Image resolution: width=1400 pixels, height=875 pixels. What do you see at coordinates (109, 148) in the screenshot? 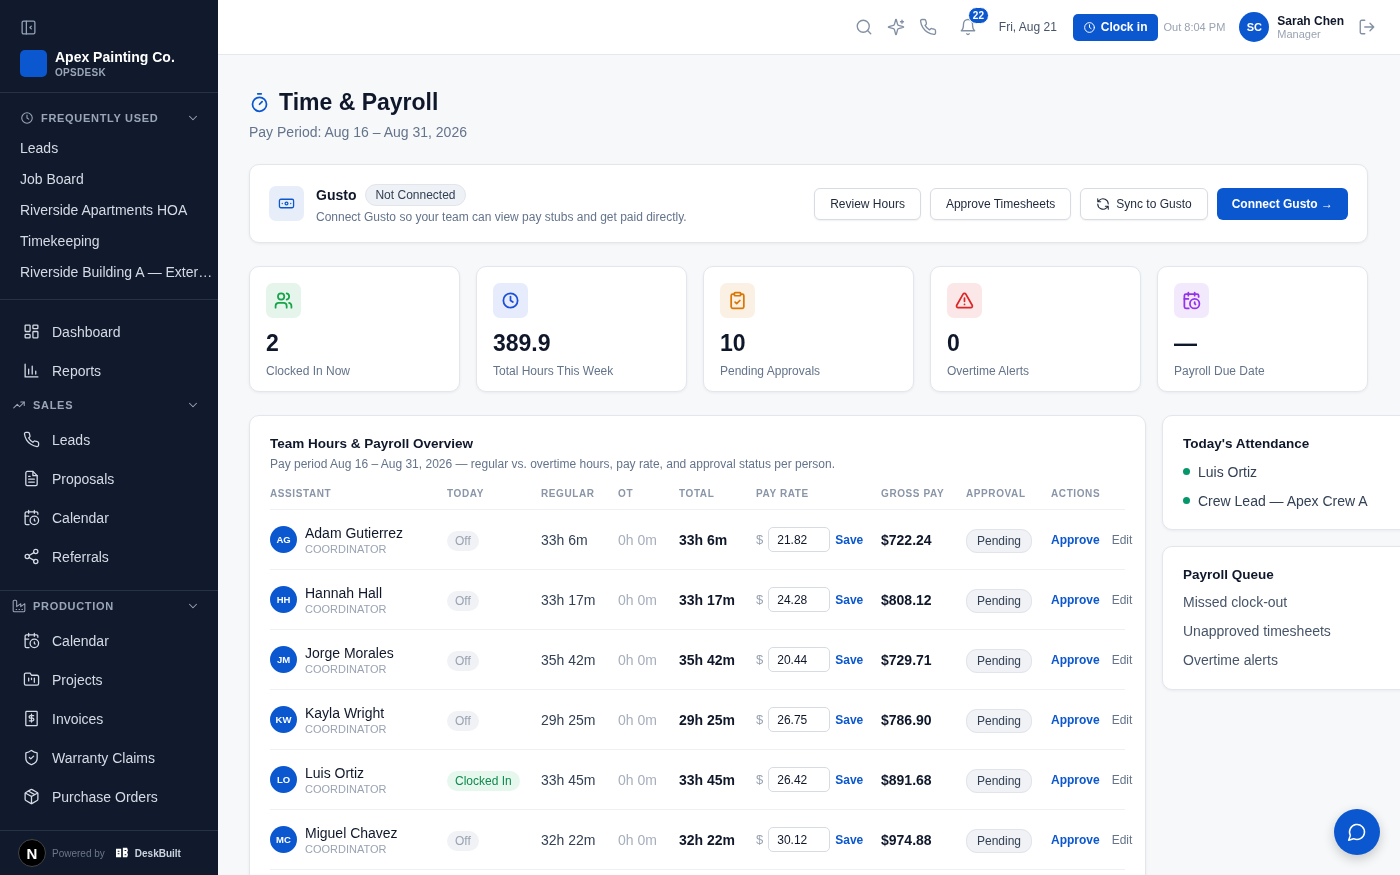
I see `recent-link: Leads` at bounding box center [109, 148].